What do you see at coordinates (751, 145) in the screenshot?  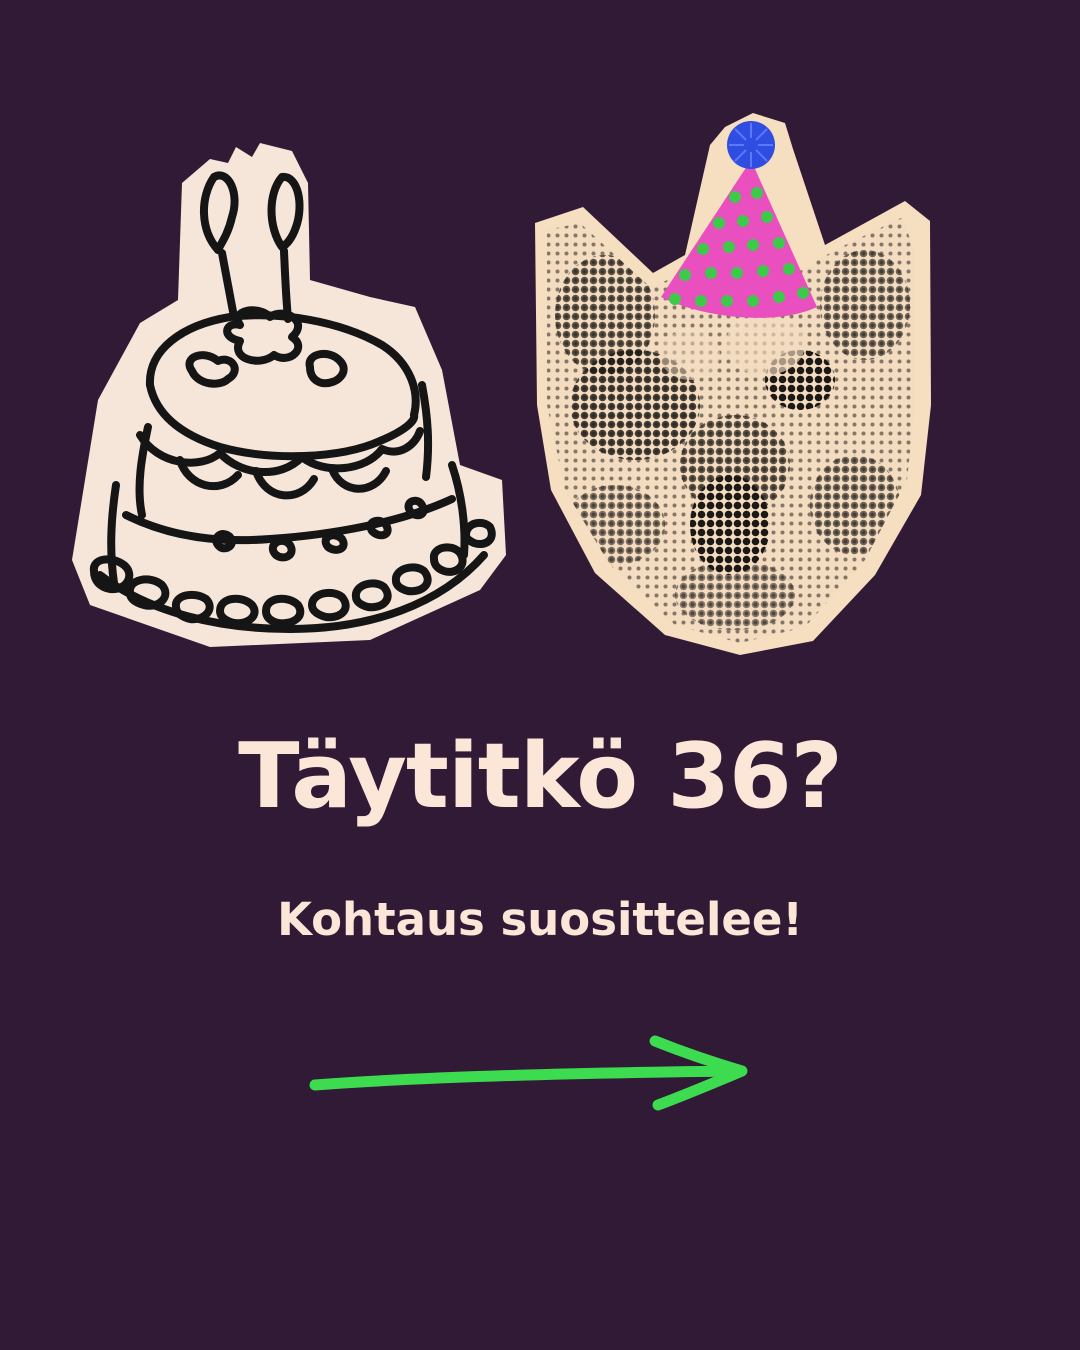 I see `pompom-icon` at bounding box center [751, 145].